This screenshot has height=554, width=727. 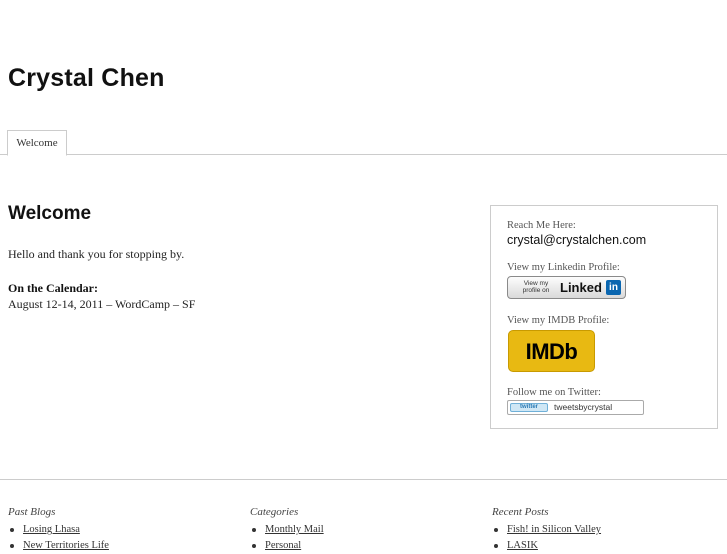 I want to click on twitter-follow-button: twitter tweetsbycrystal, so click(x=575, y=407).